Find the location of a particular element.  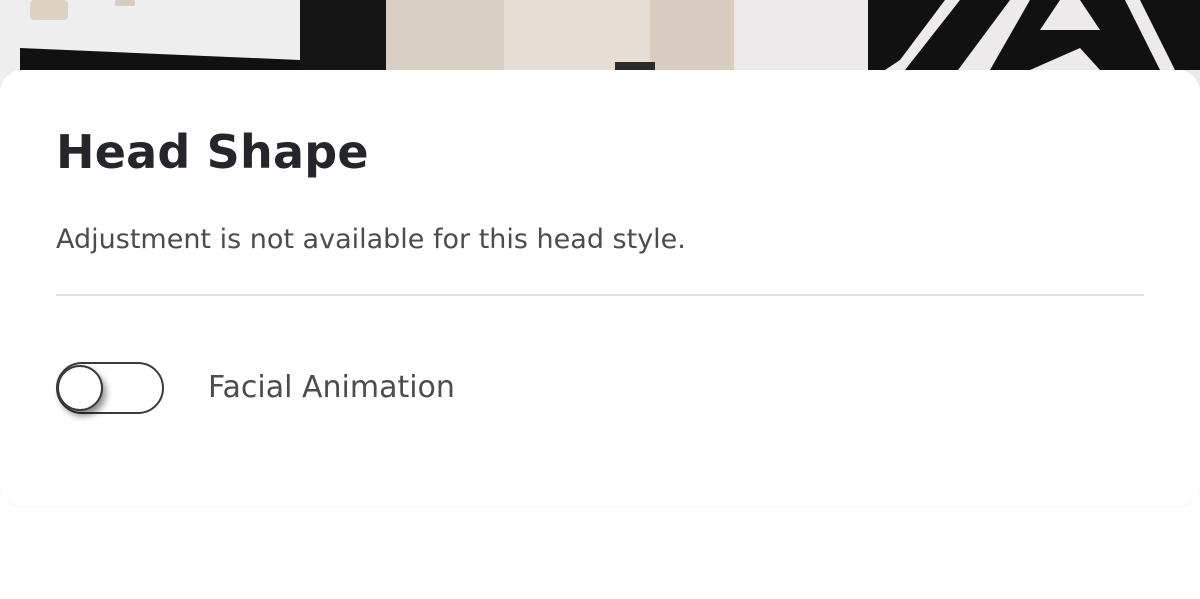

facial-animation-row: Facial Animation is located at coordinates (255, 388).